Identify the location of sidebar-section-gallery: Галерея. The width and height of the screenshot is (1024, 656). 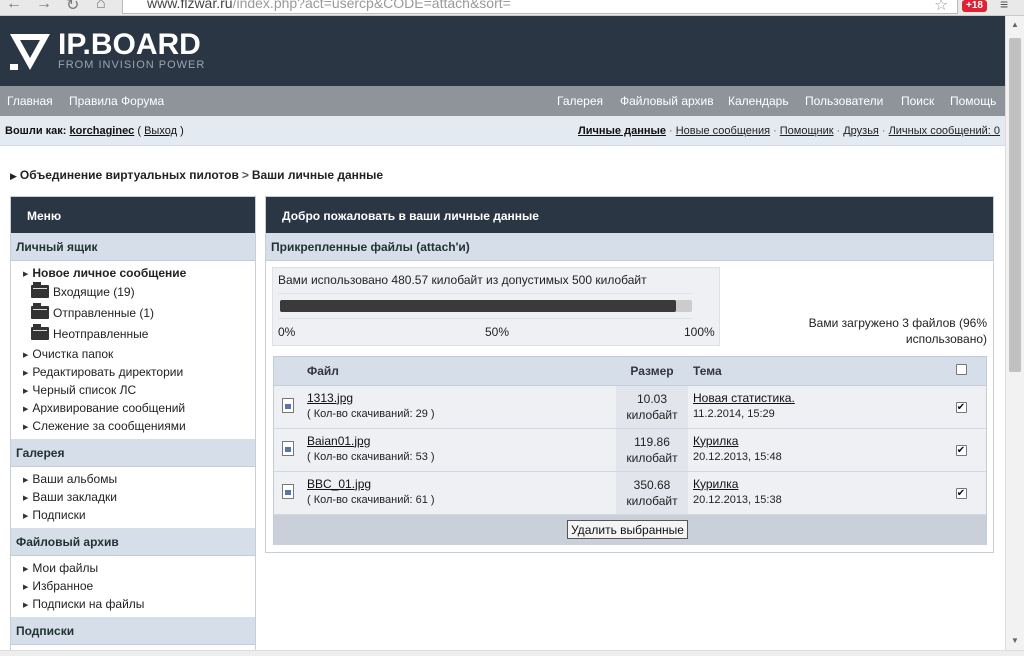
(133, 453).